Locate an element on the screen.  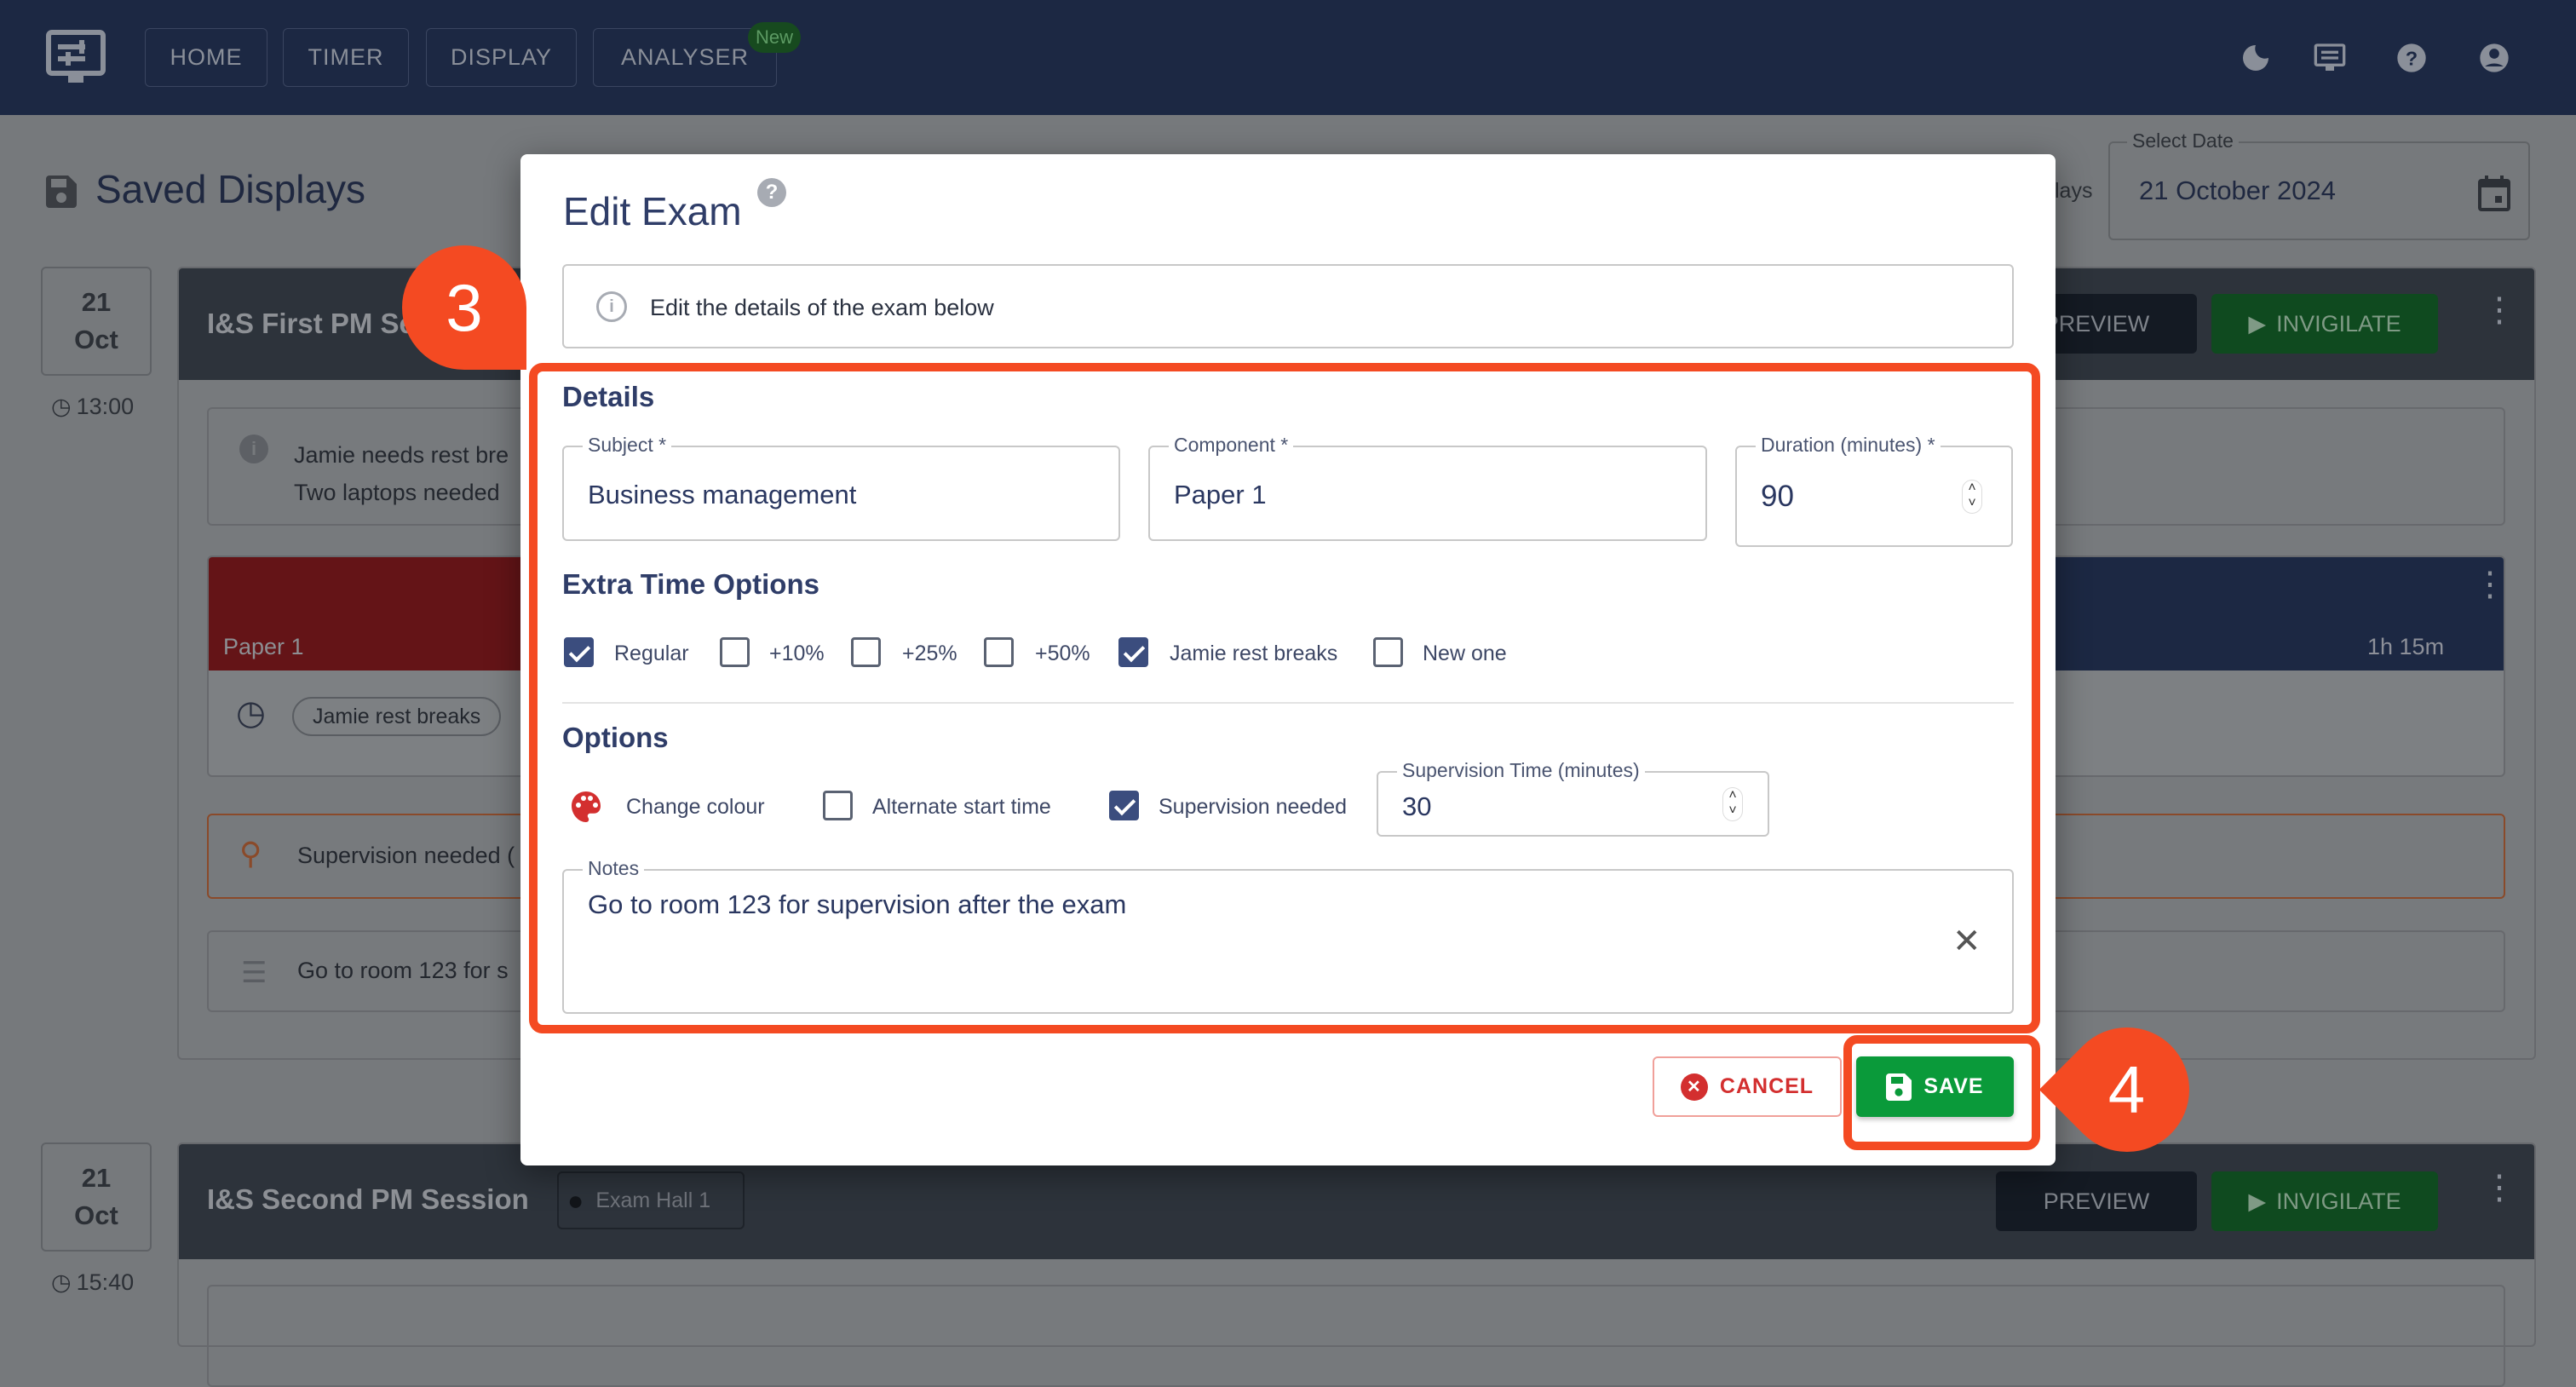
notes-lines-icon: ☰ is located at coordinates (254, 973).